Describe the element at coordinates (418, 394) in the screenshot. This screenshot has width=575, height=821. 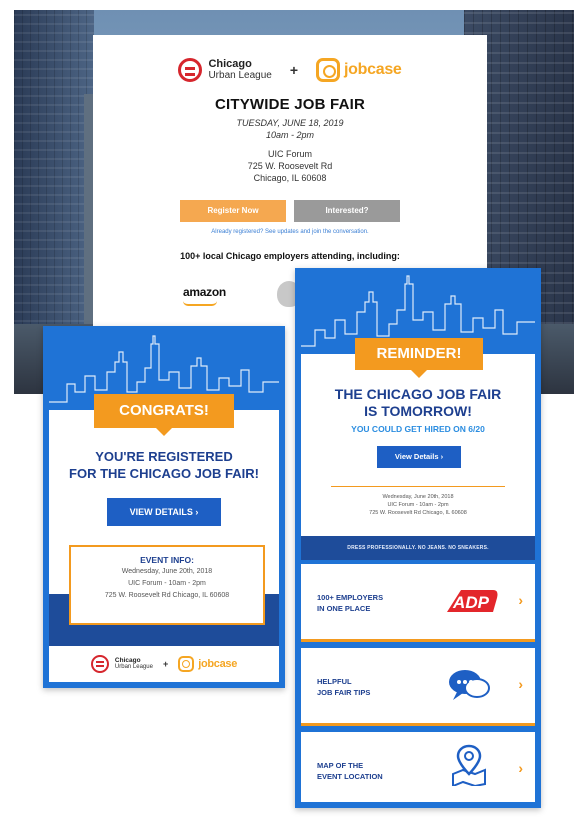
I see `reminder-headline-line1: THE CHICAGO JOB FAIR` at that location.